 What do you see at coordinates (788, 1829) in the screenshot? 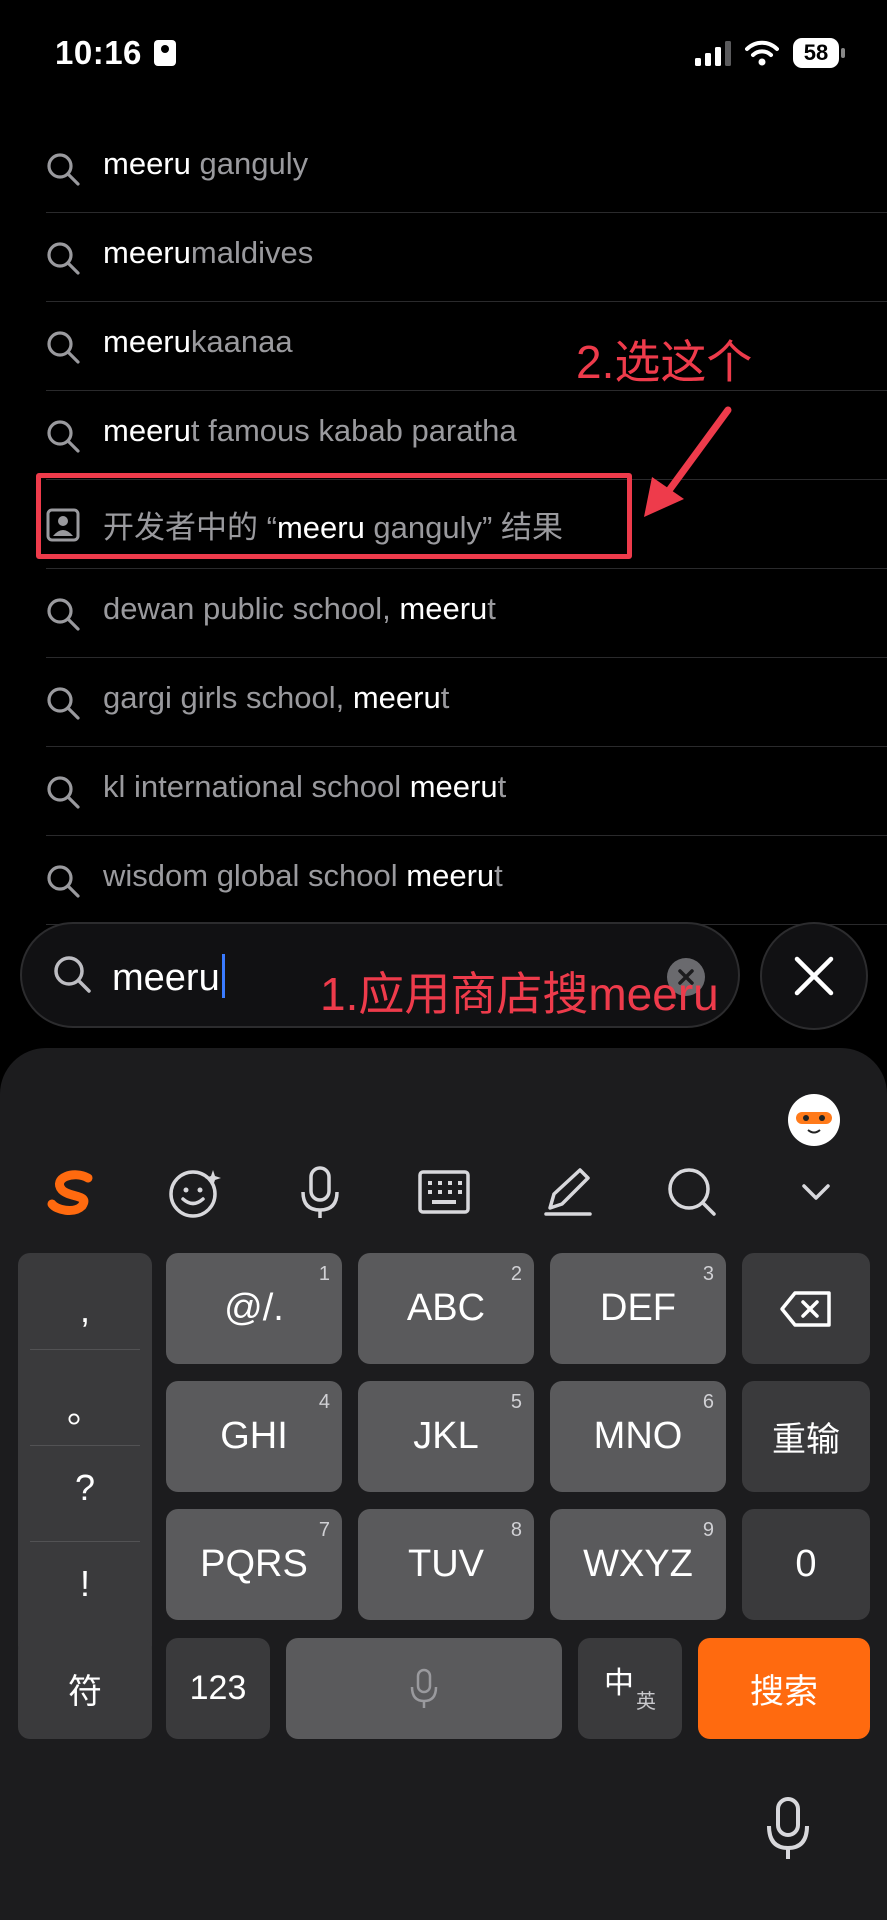
I see `dictation-microphone-icon` at bounding box center [788, 1829].